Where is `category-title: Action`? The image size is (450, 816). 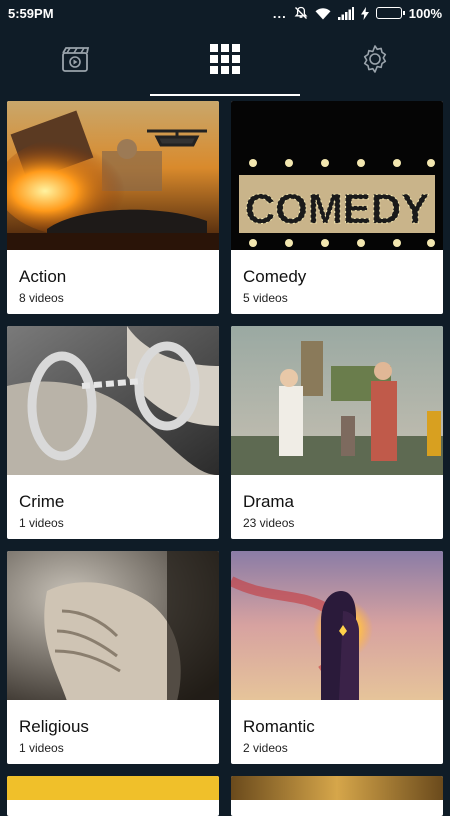
category-title: Action is located at coordinates (43, 276).